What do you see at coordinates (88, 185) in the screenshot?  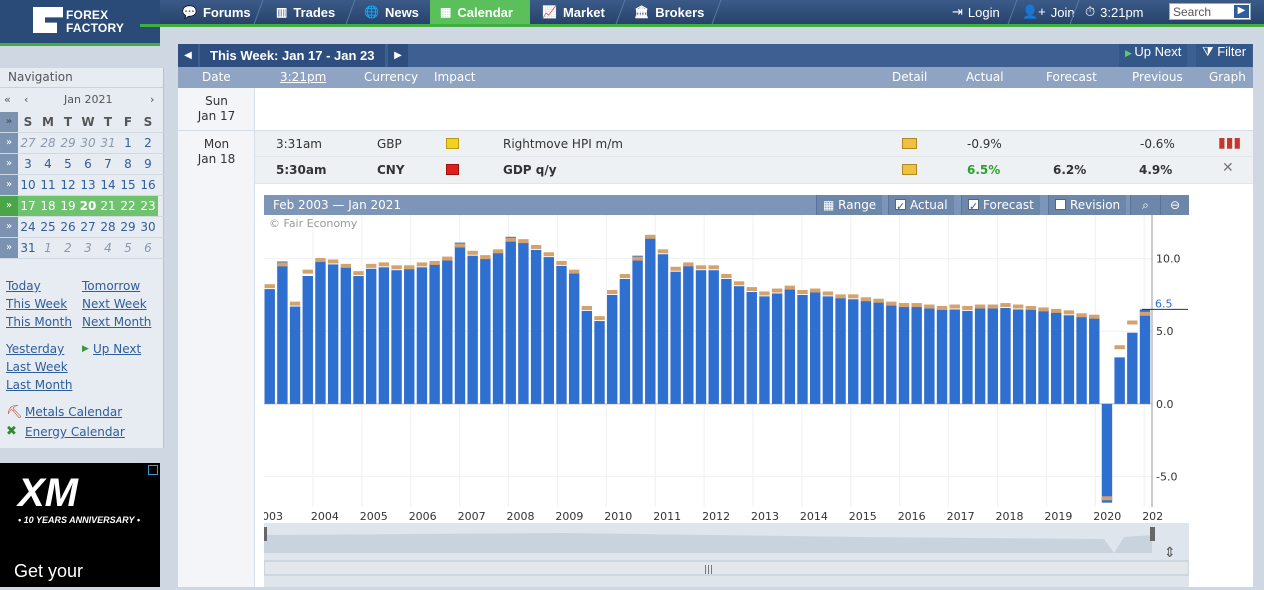 I see `calendar-day: 13` at bounding box center [88, 185].